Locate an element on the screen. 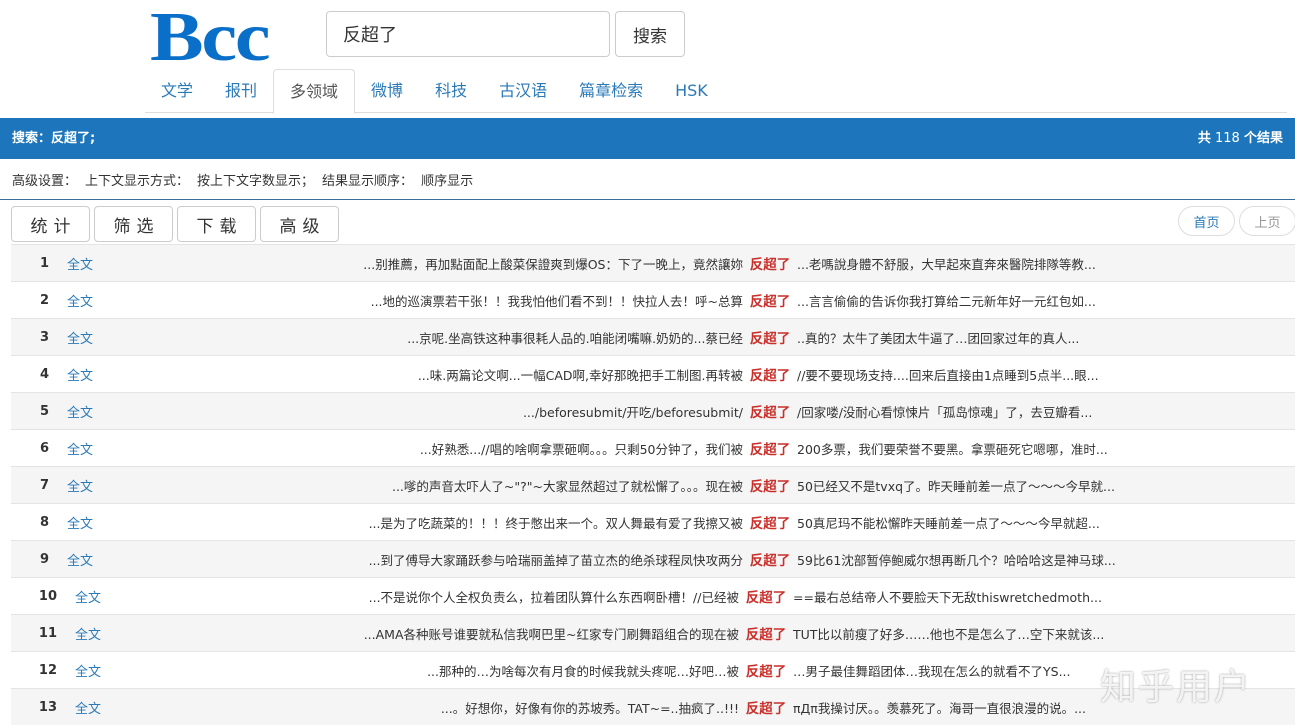 Image resolution: width=1295 pixels, height=725 pixels. prev-page-button: 上页 is located at coordinates (1267, 221).